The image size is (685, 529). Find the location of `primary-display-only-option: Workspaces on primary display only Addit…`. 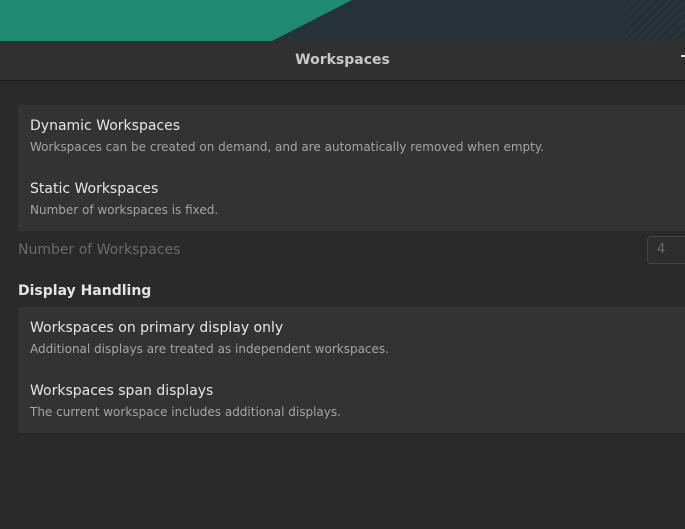

primary-display-only-option: Workspaces on primary display only Addit… is located at coordinates (351, 338).